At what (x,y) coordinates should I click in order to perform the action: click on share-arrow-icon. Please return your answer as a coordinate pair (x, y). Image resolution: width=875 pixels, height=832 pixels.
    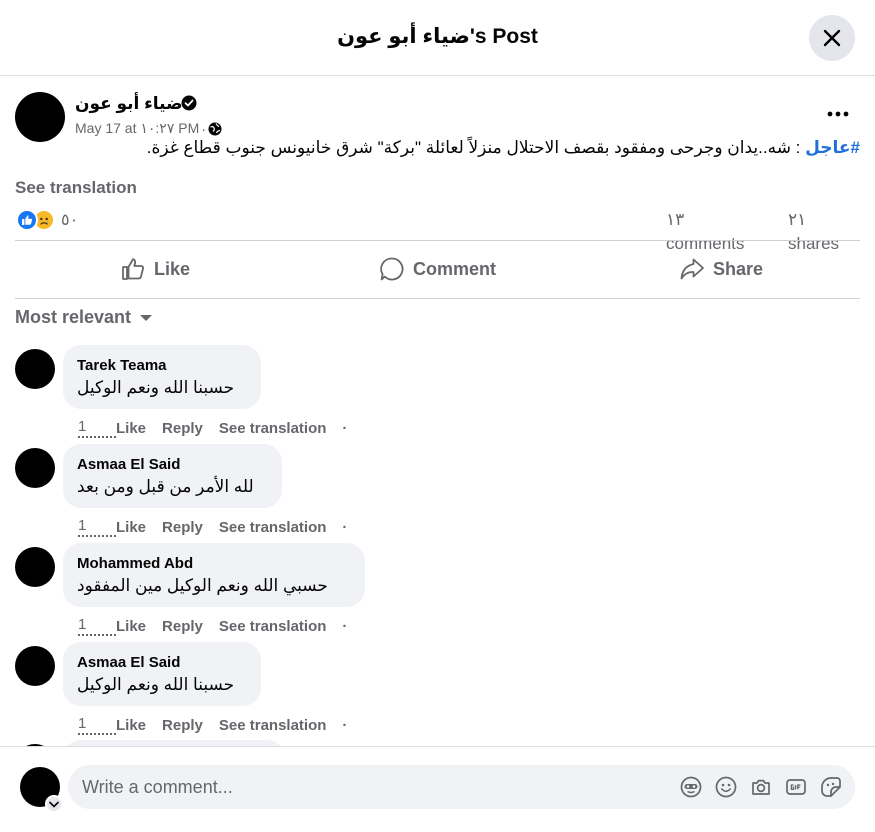
    Looking at the image, I should click on (692, 269).